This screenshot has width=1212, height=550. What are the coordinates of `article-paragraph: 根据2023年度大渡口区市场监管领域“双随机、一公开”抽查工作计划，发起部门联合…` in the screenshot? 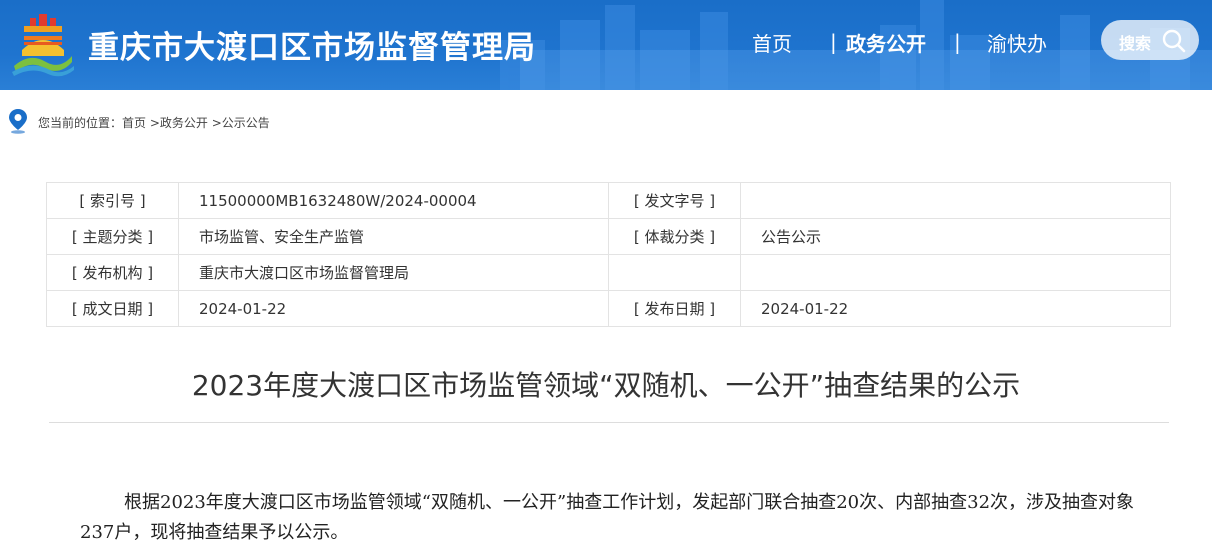 It's located at (607, 517).